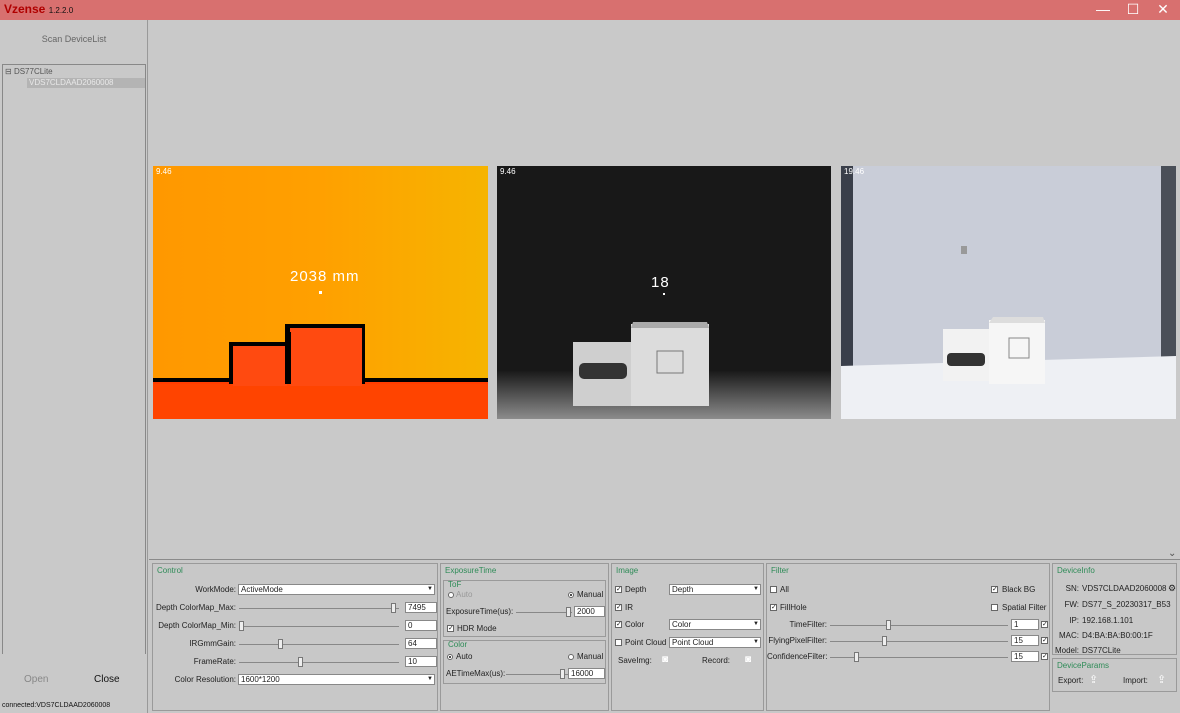 The image size is (1180, 713). I want to click on exposure-time-slider-handle, so click(568, 612).